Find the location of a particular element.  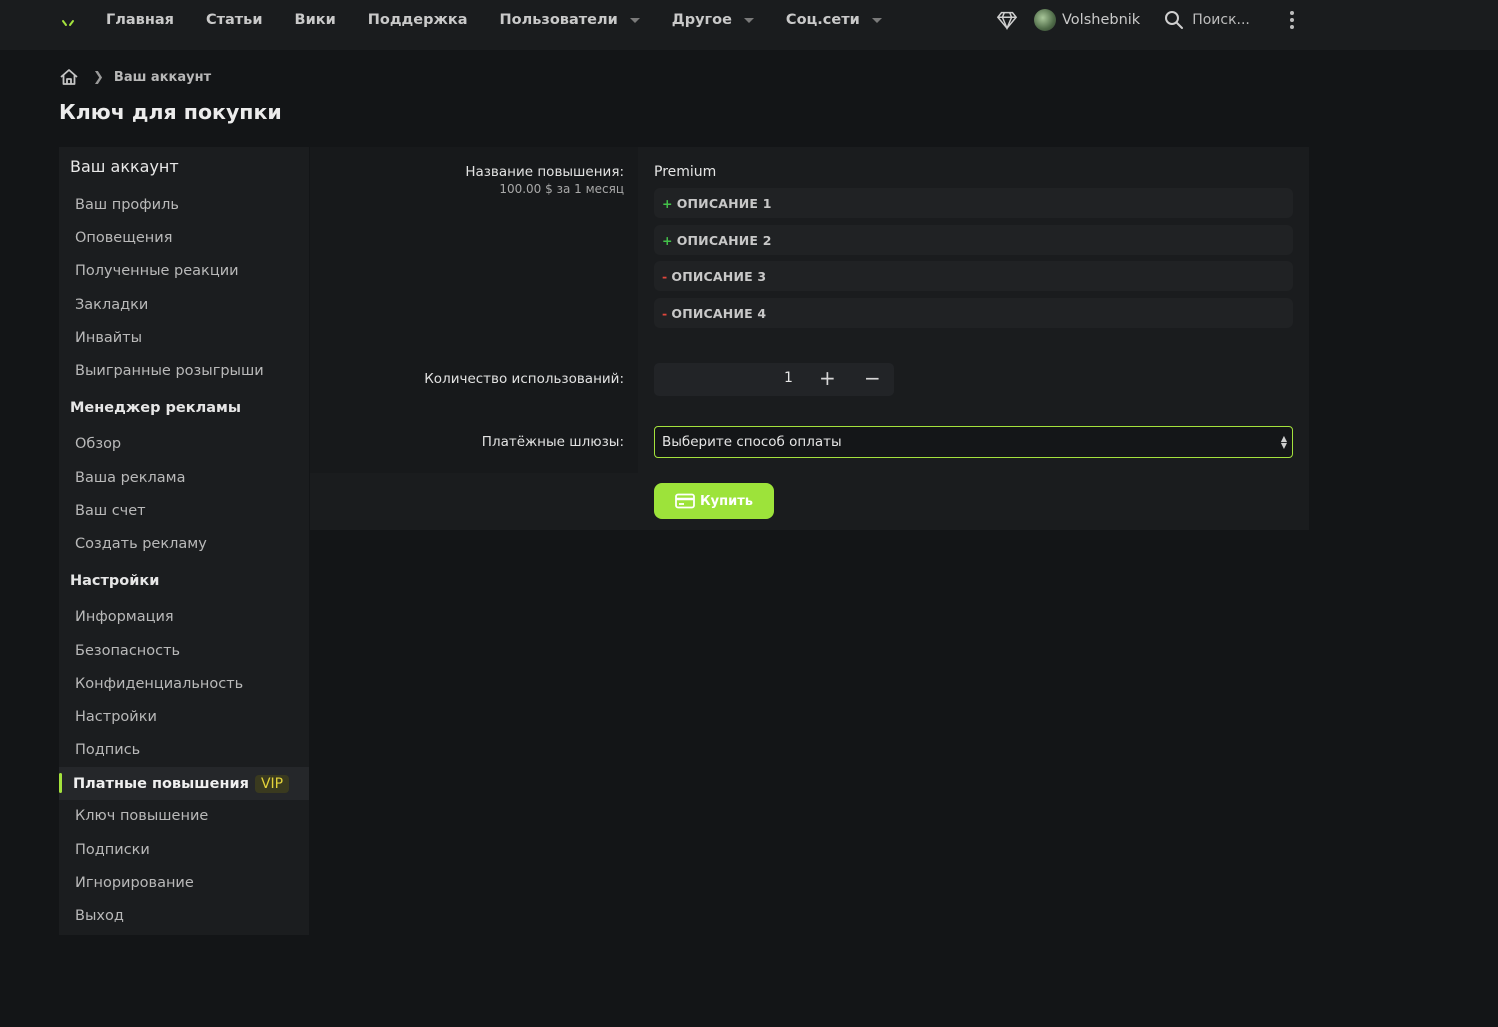

select-arrows-icon: ▲ ▼ is located at coordinates (1283, 442).